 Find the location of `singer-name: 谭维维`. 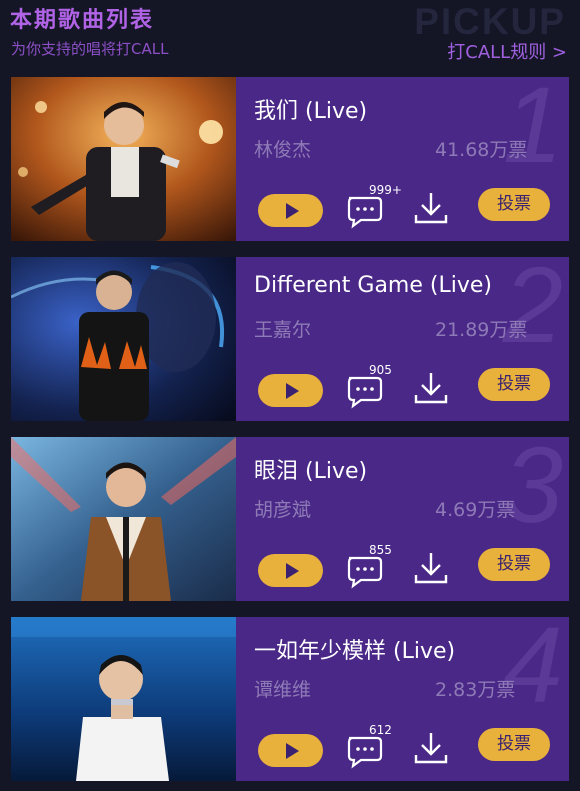

singer-name: 谭维维 is located at coordinates (283, 690).